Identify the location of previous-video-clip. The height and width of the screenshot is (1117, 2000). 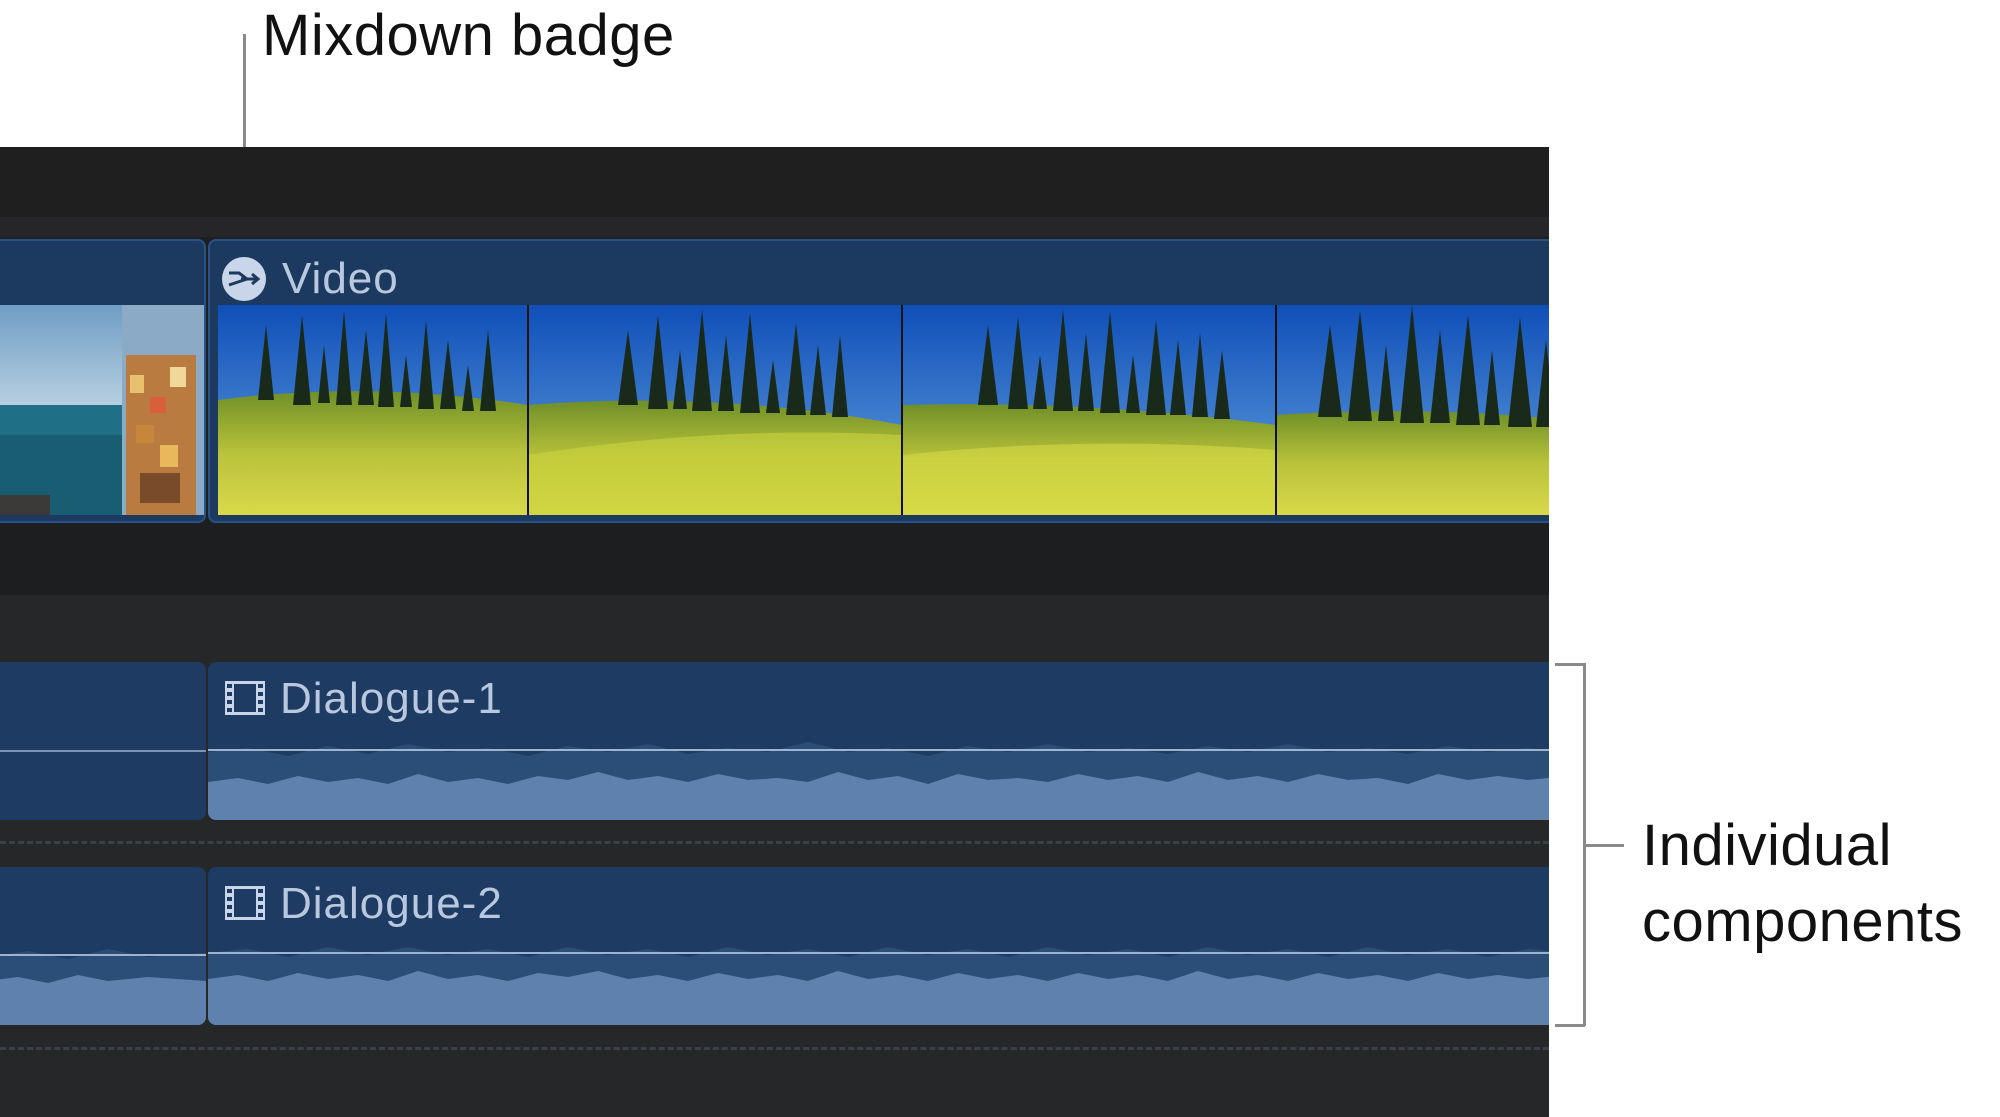
(103, 381).